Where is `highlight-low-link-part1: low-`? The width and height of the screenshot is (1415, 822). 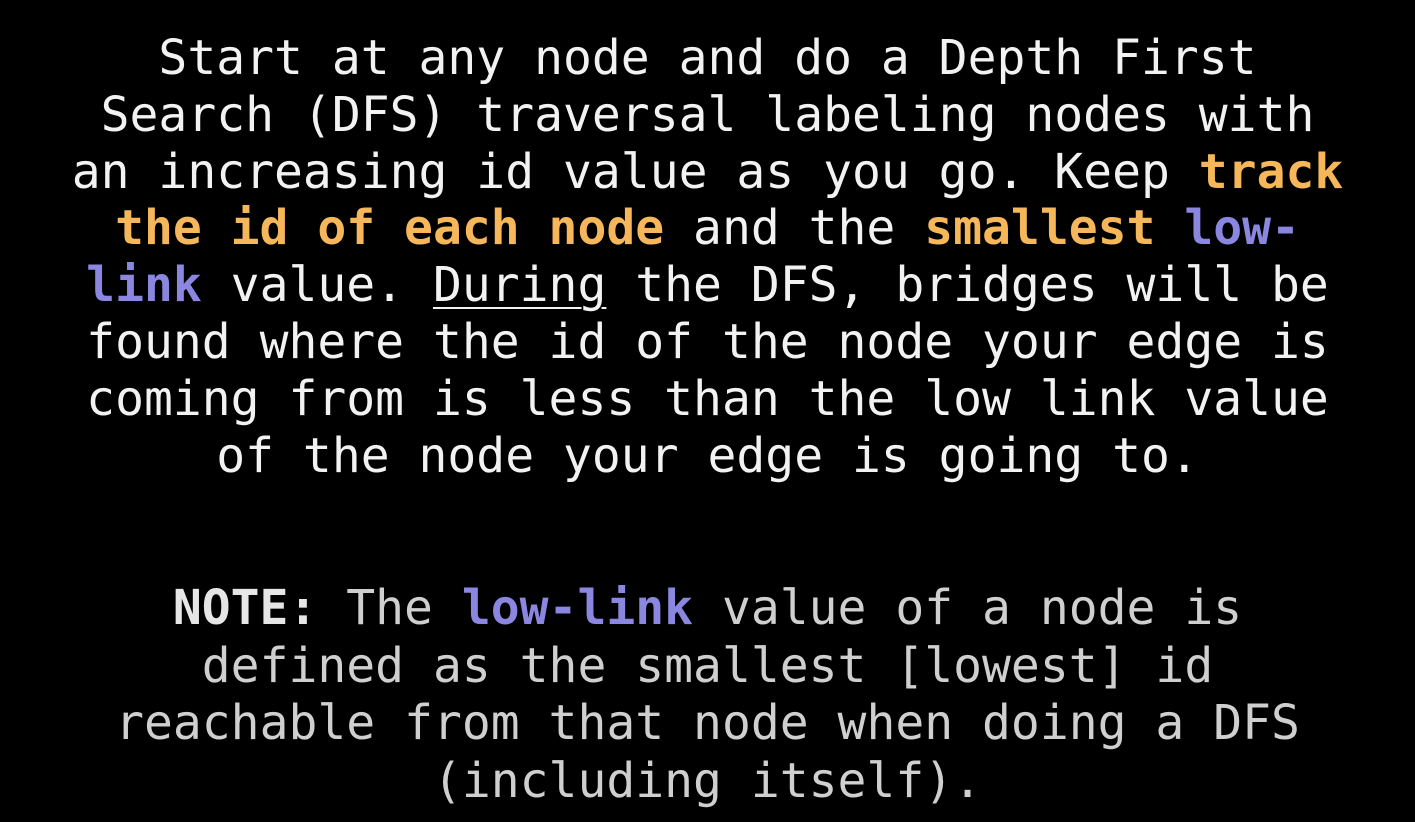 highlight-low-link-part1: low- is located at coordinates (1242, 228).